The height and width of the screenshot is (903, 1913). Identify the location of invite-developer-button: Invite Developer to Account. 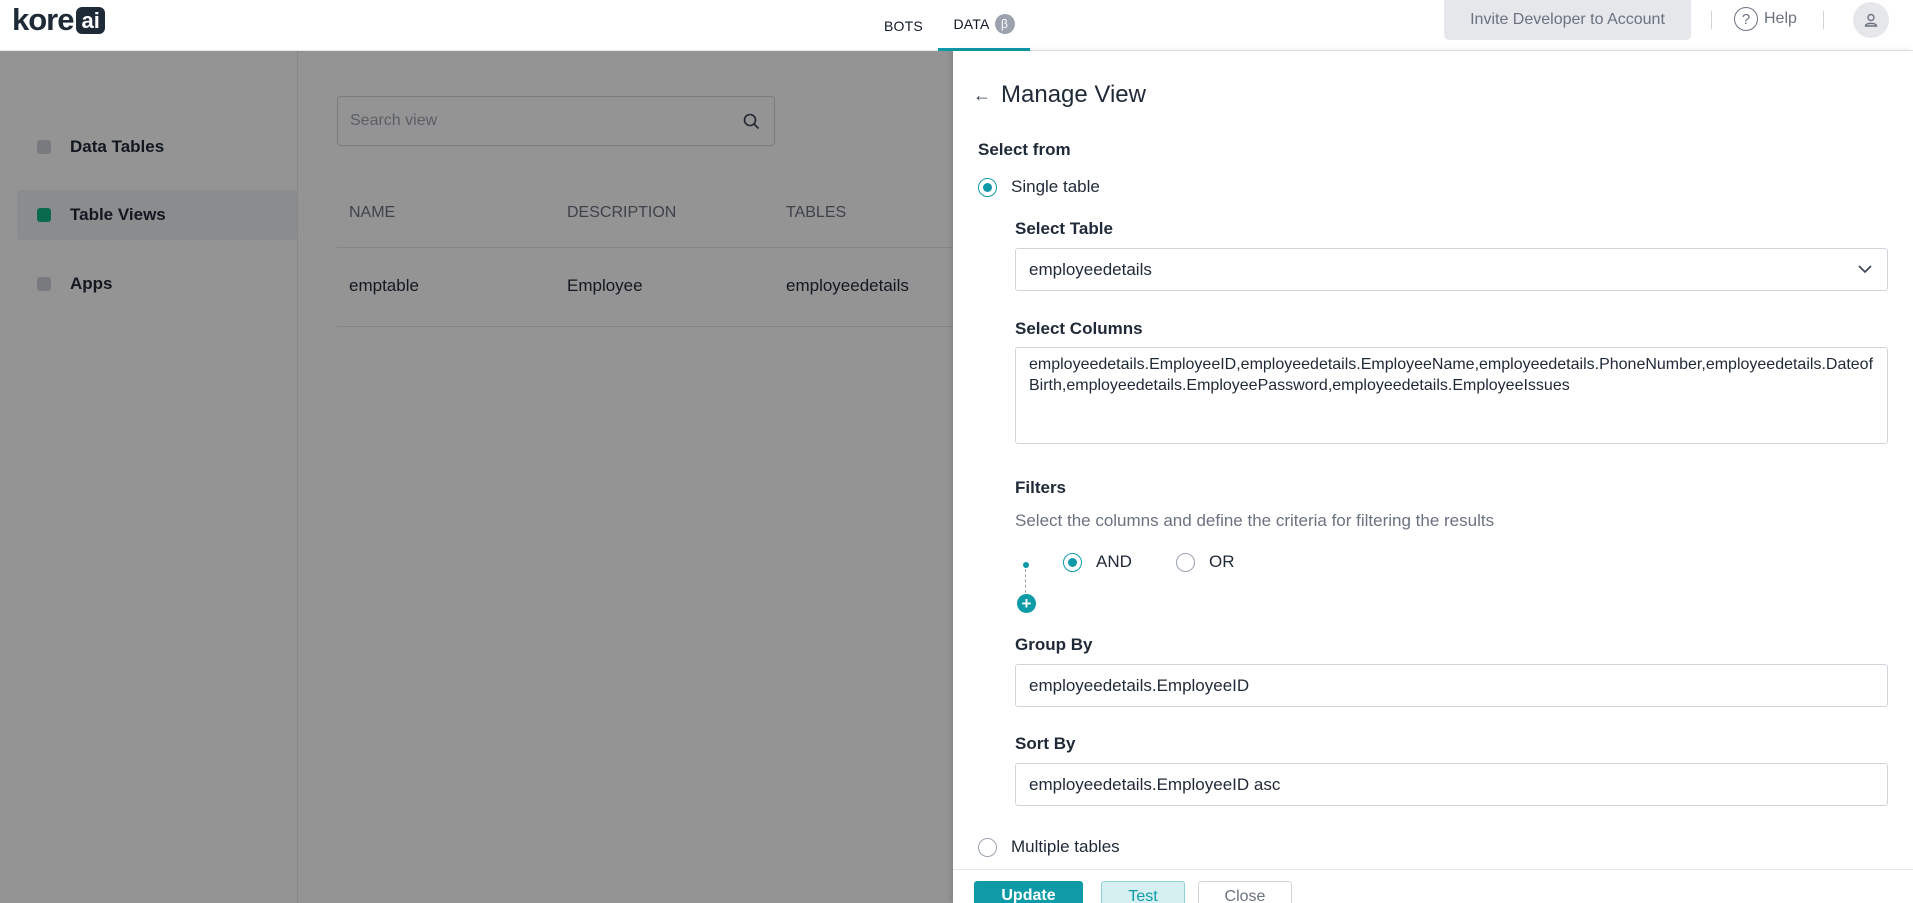
(1567, 20).